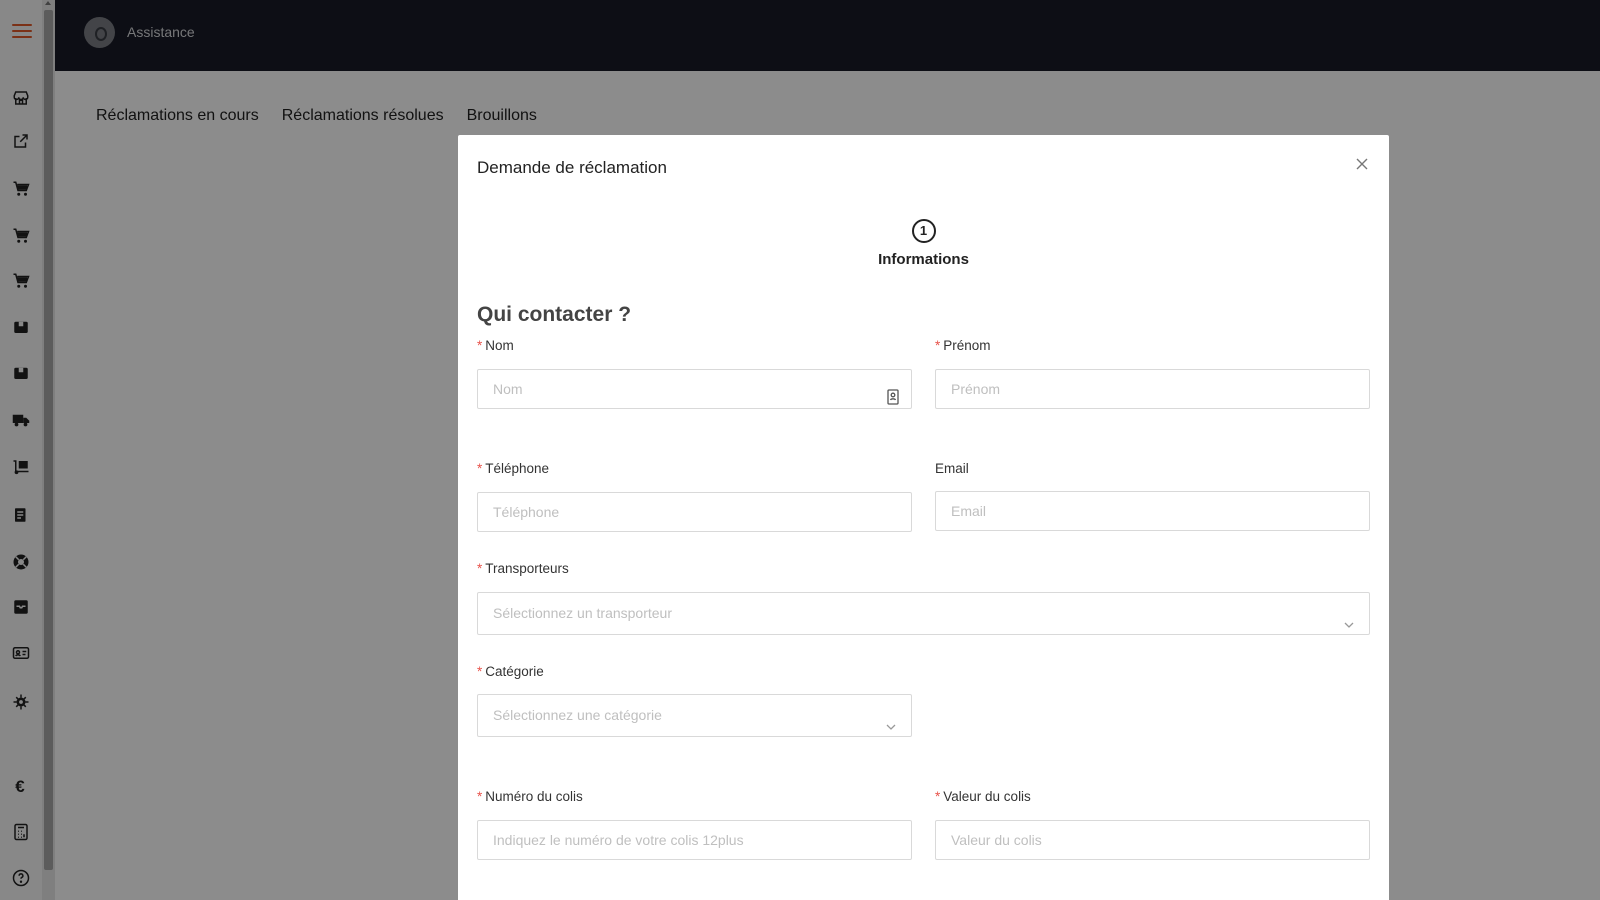 This screenshot has width=1600, height=900. Describe the element at coordinates (1152, 389) in the screenshot. I see `prenom-field: Prénom` at that location.